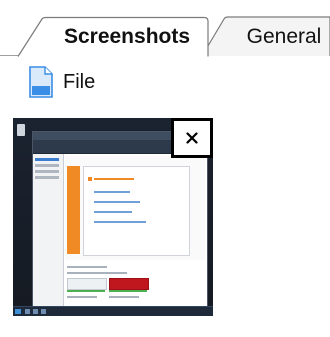 The height and width of the screenshot is (337, 330). Describe the element at coordinates (129, 284) in the screenshot. I see `role-tile-alert` at that location.